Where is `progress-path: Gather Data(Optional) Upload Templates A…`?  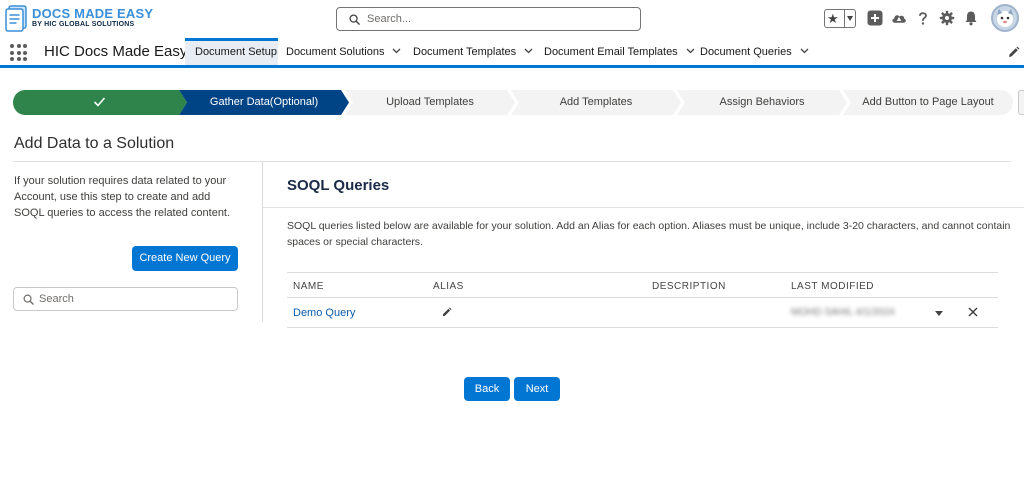 progress-path: Gather Data(Optional) Upload Templates A… is located at coordinates (513, 102).